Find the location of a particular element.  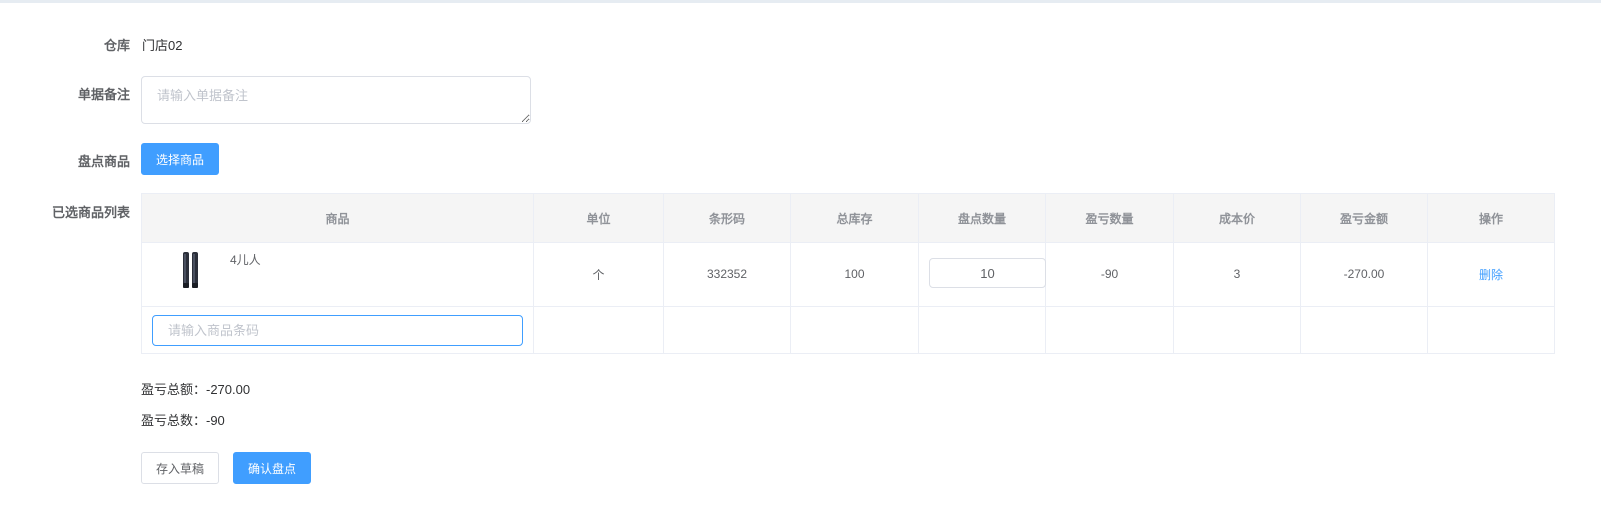

count-qty-input is located at coordinates (987, 273).